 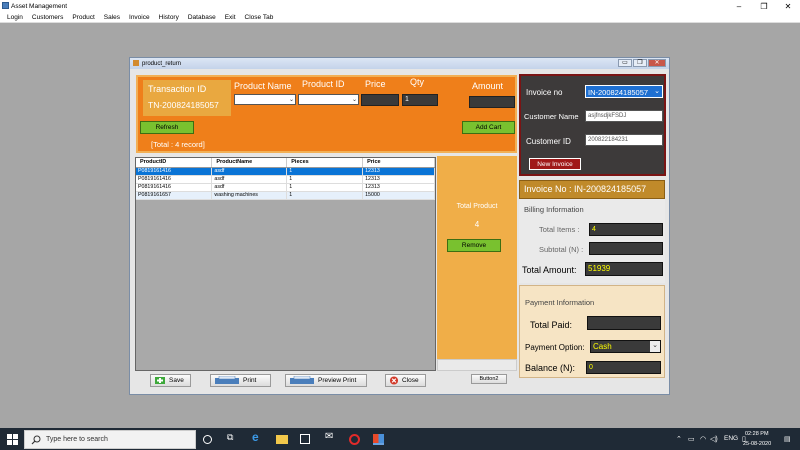 I want to click on menu-close-tab: Close Tab, so click(x=259, y=17).